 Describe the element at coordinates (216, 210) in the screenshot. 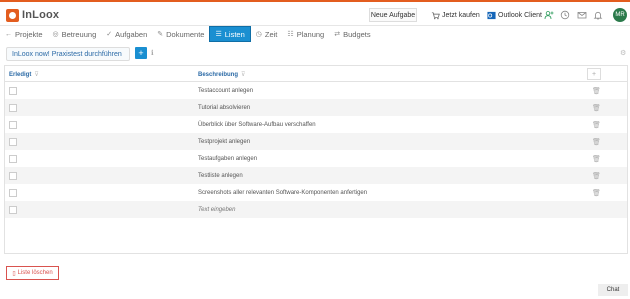

I see `new-item-input: Text eingeben` at that location.